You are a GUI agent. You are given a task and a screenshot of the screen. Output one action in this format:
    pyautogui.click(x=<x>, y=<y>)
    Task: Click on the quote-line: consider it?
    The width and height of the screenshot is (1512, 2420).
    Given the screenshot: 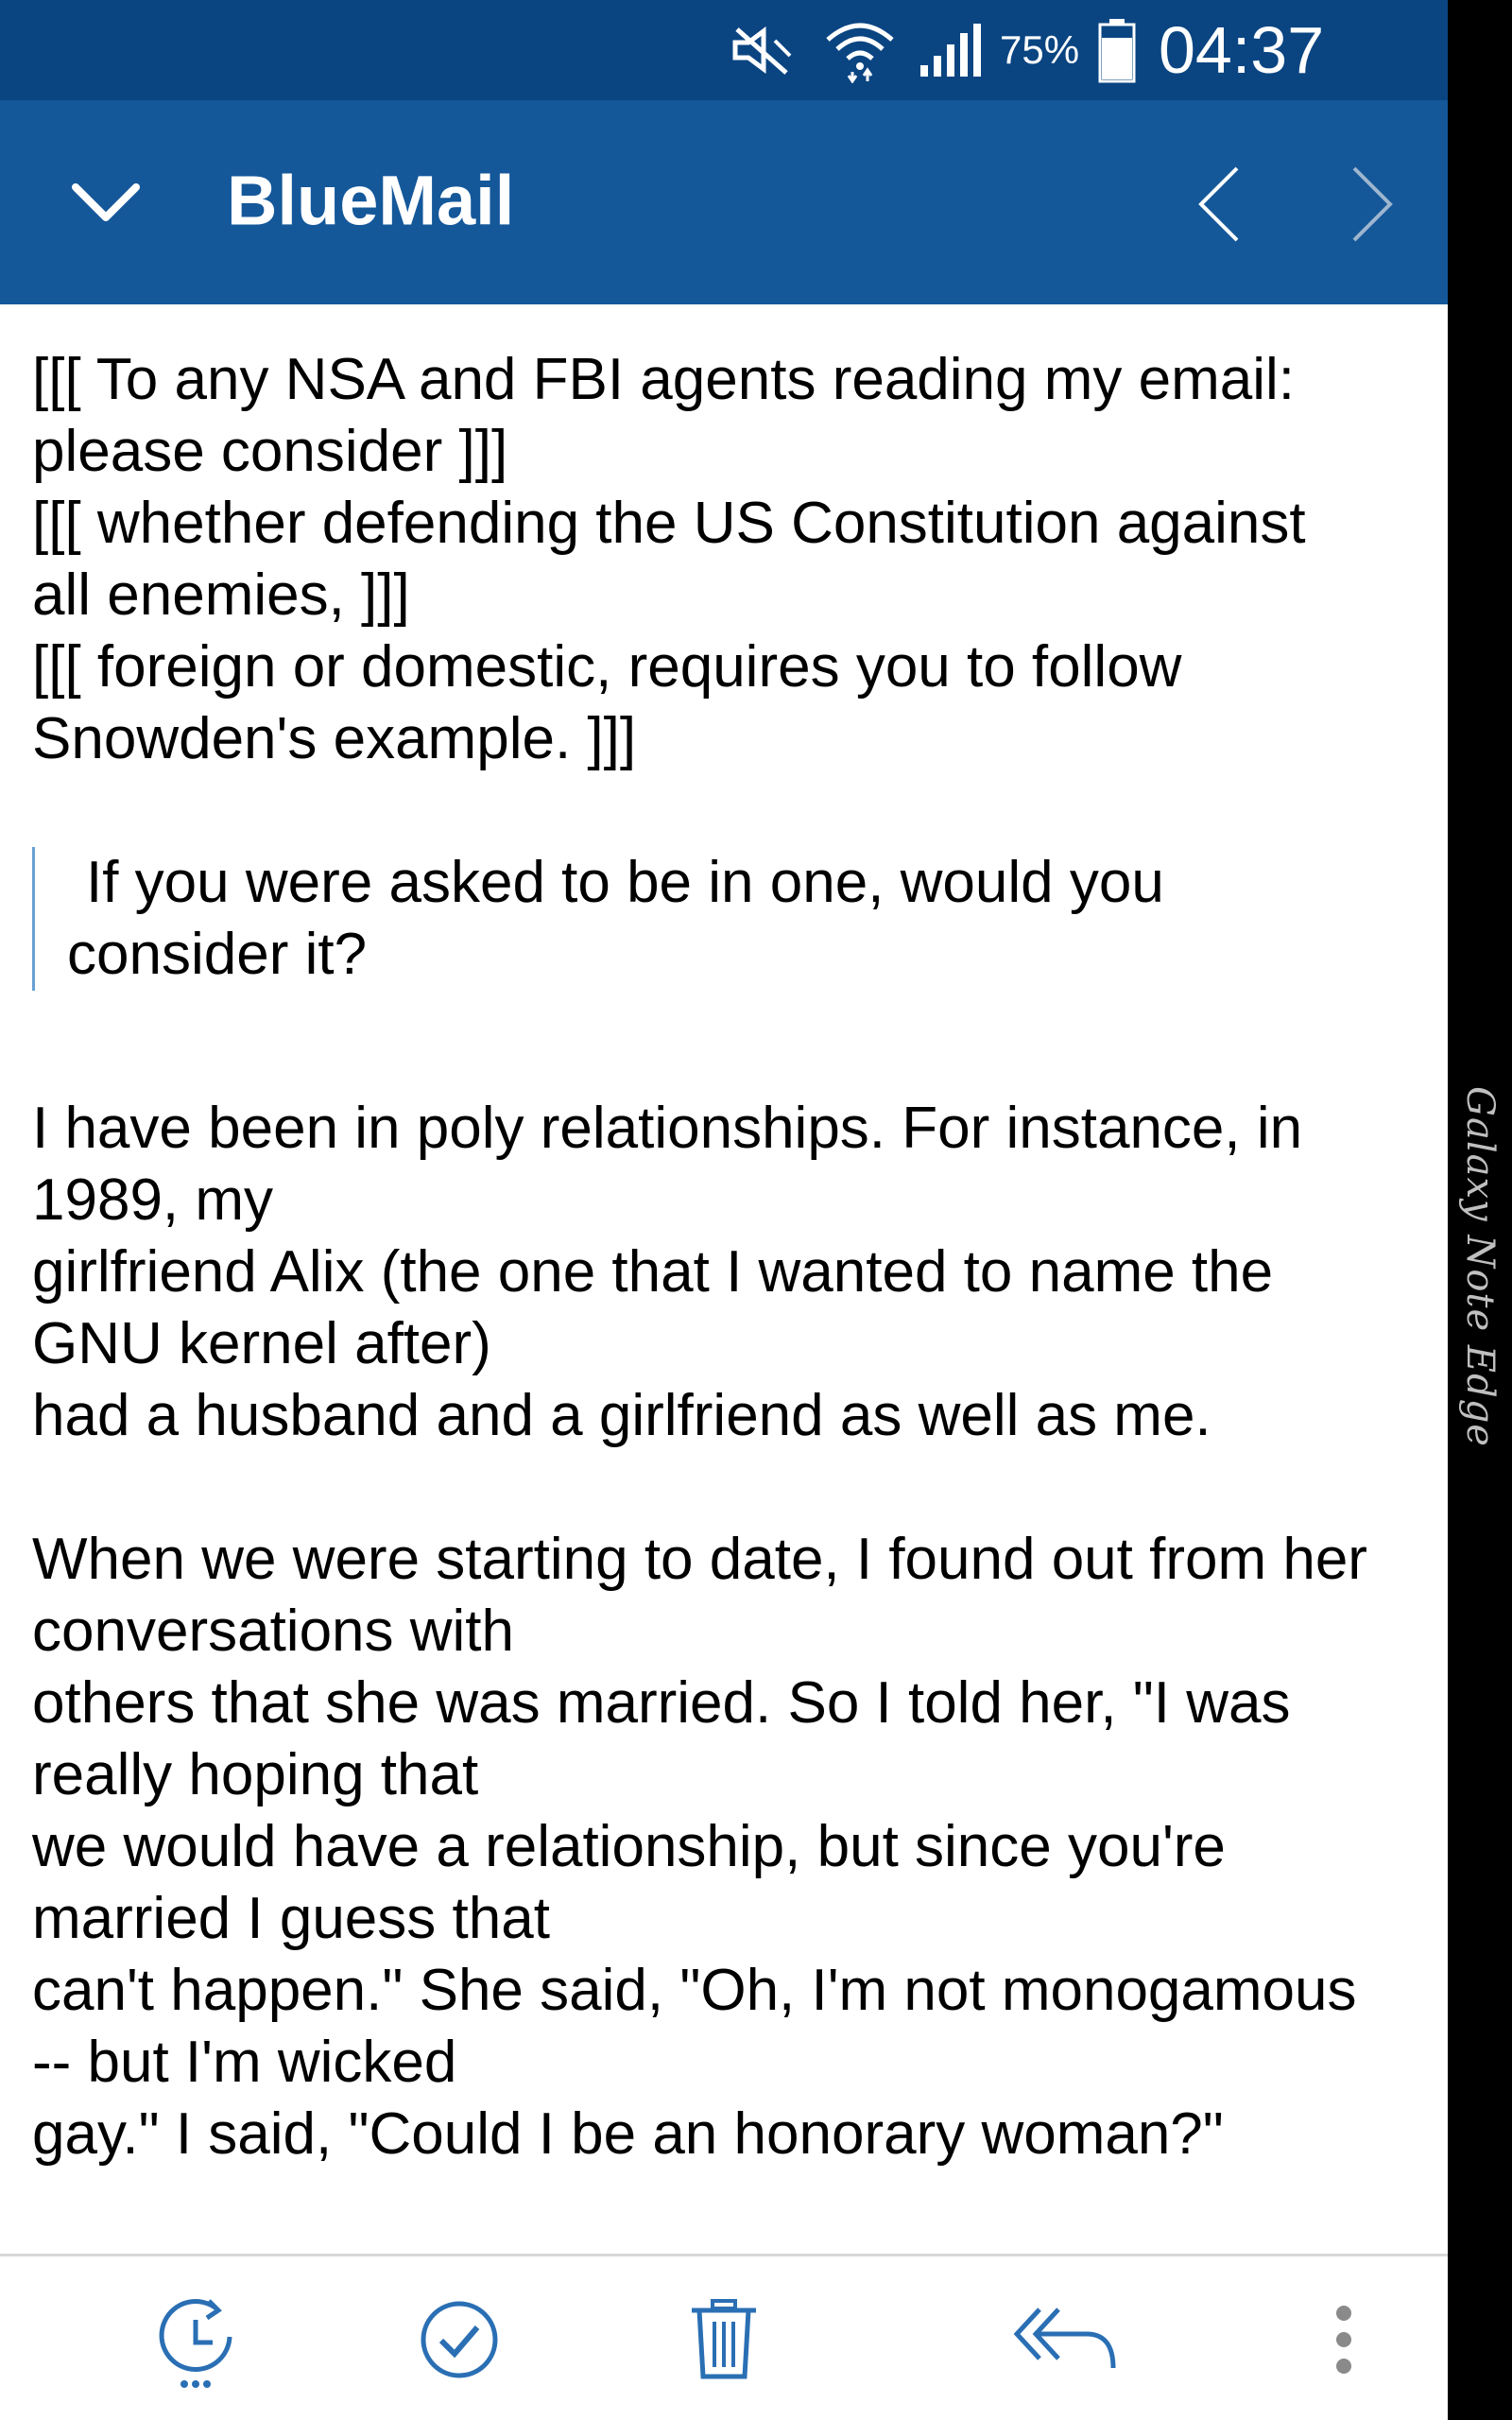 What is the action you would take?
    pyautogui.click(x=217, y=954)
    